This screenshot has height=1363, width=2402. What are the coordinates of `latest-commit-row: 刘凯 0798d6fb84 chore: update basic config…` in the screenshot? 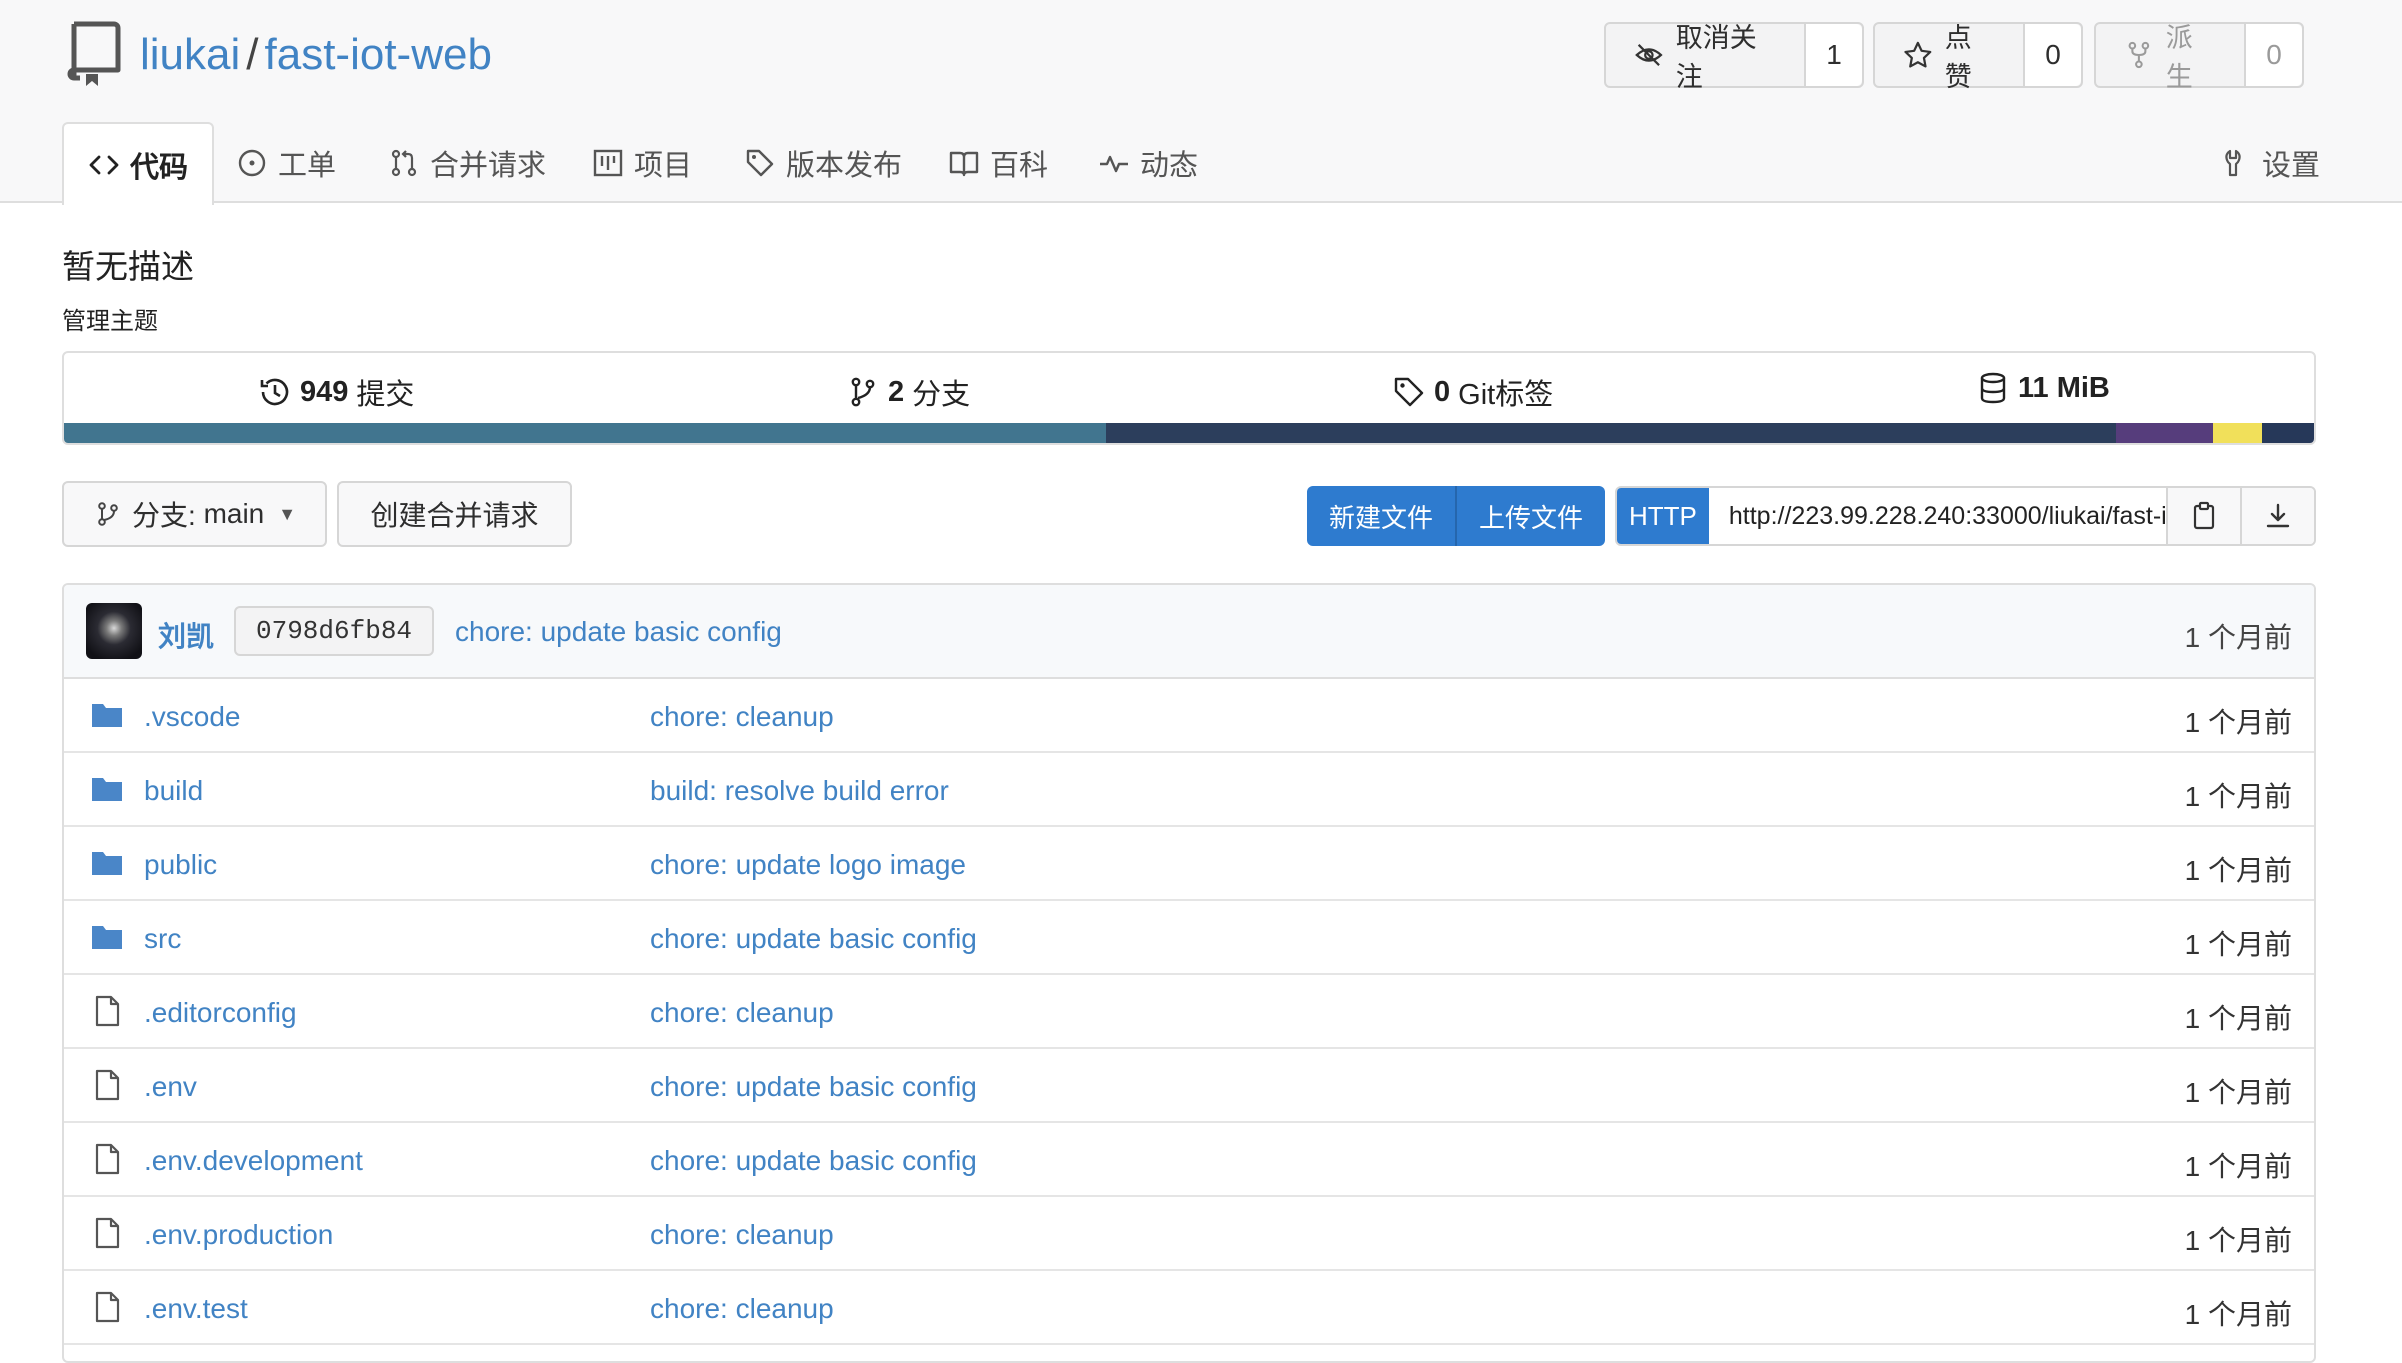 It's located at (1189, 632).